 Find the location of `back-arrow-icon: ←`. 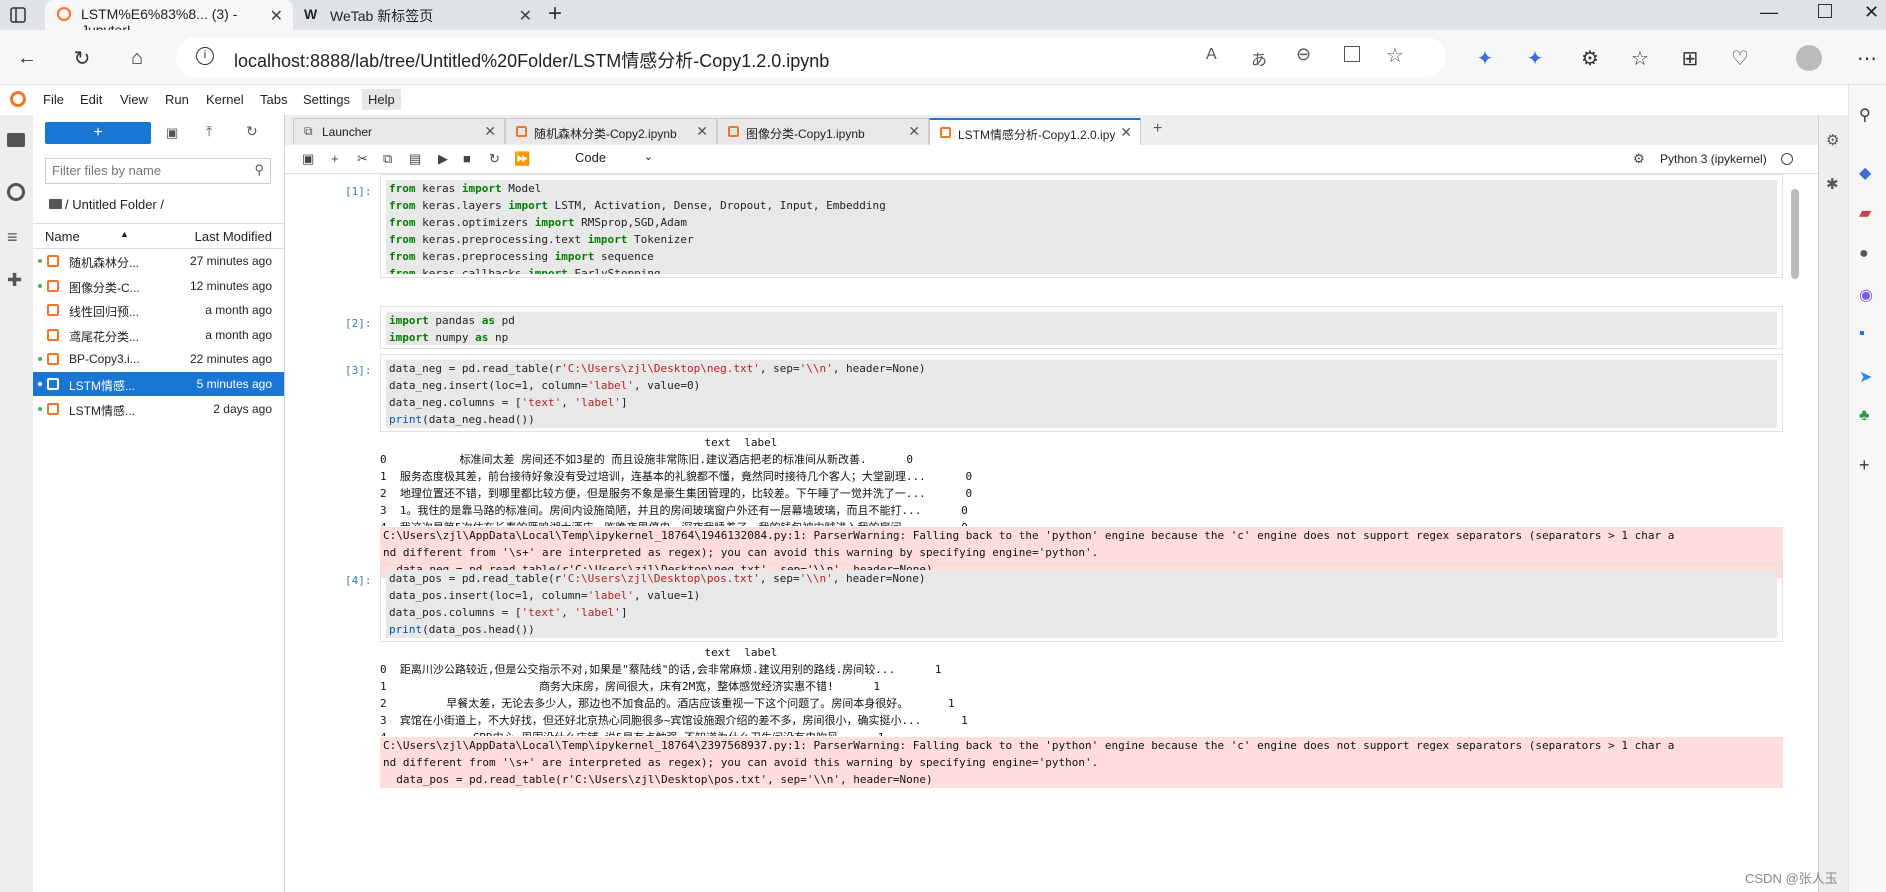

back-arrow-icon: ← is located at coordinates (27, 58).